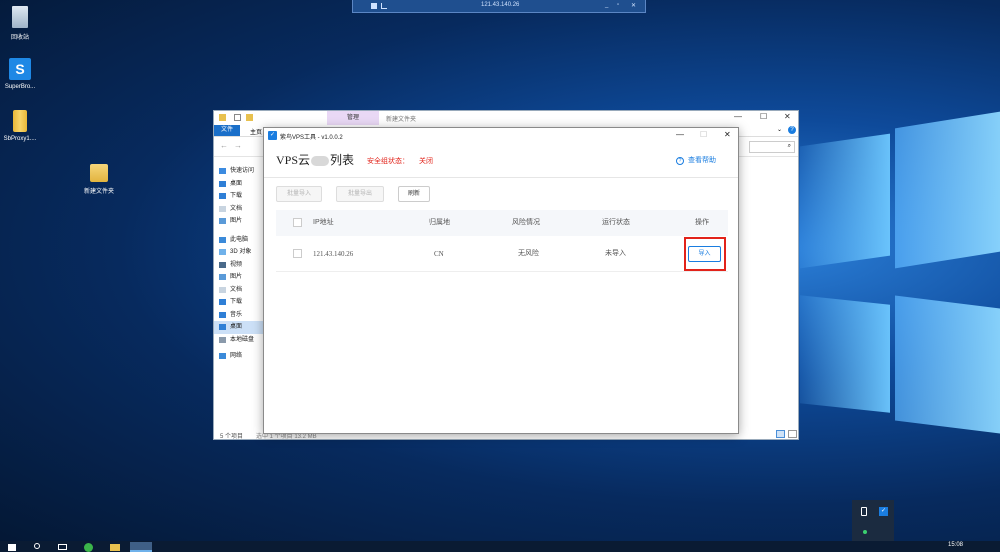 The width and height of the screenshot is (1000, 552). Describe the element at coordinates (528, 253) in the screenshot. I see `cell-risk: 无风险` at that location.